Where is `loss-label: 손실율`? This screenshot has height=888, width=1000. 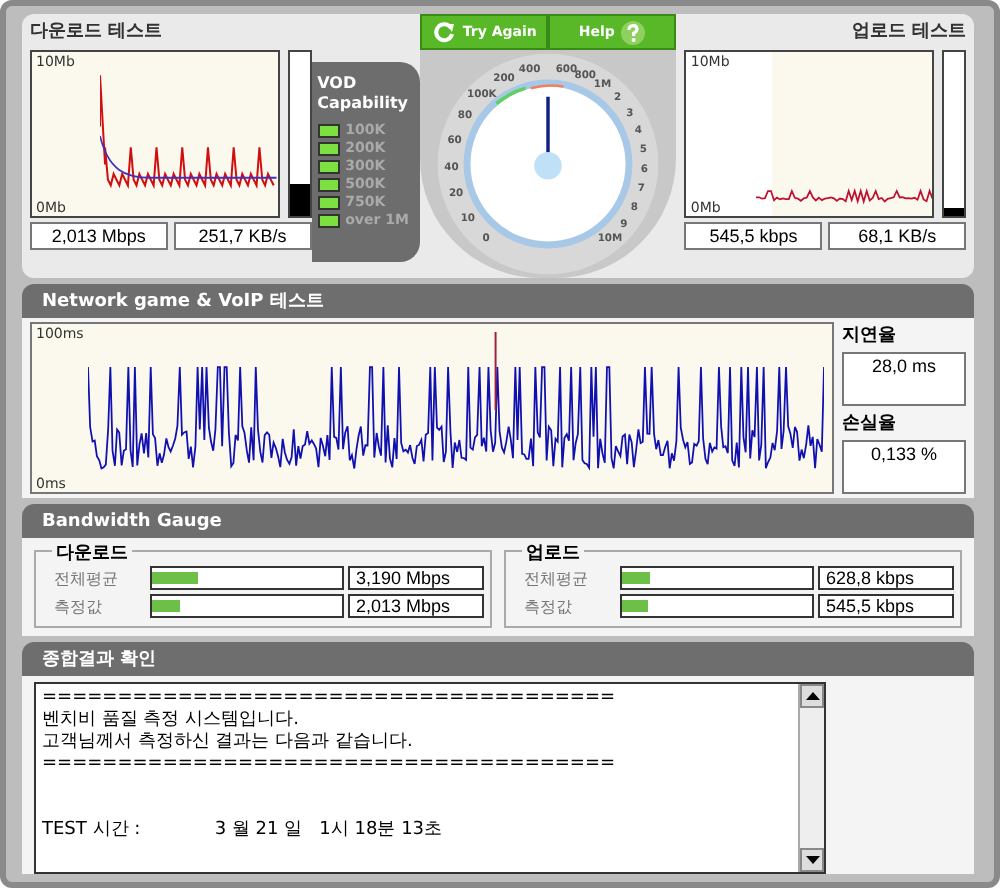
loss-label: 손실율 is located at coordinates (870, 424).